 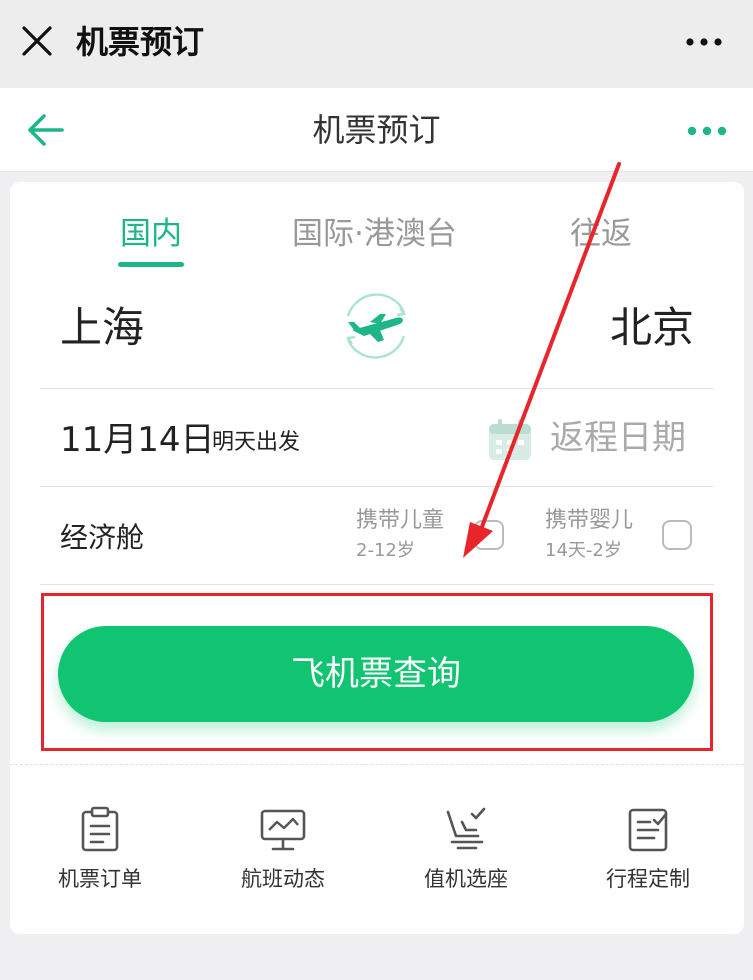 What do you see at coordinates (589, 520) in the screenshot?
I see `infant-option-label: 携带婴儿` at bounding box center [589, 520].